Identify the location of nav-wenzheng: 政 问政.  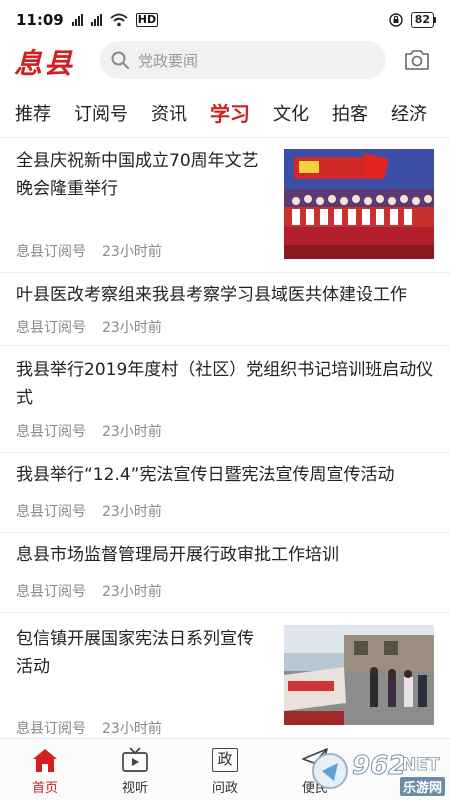
(225, 769).